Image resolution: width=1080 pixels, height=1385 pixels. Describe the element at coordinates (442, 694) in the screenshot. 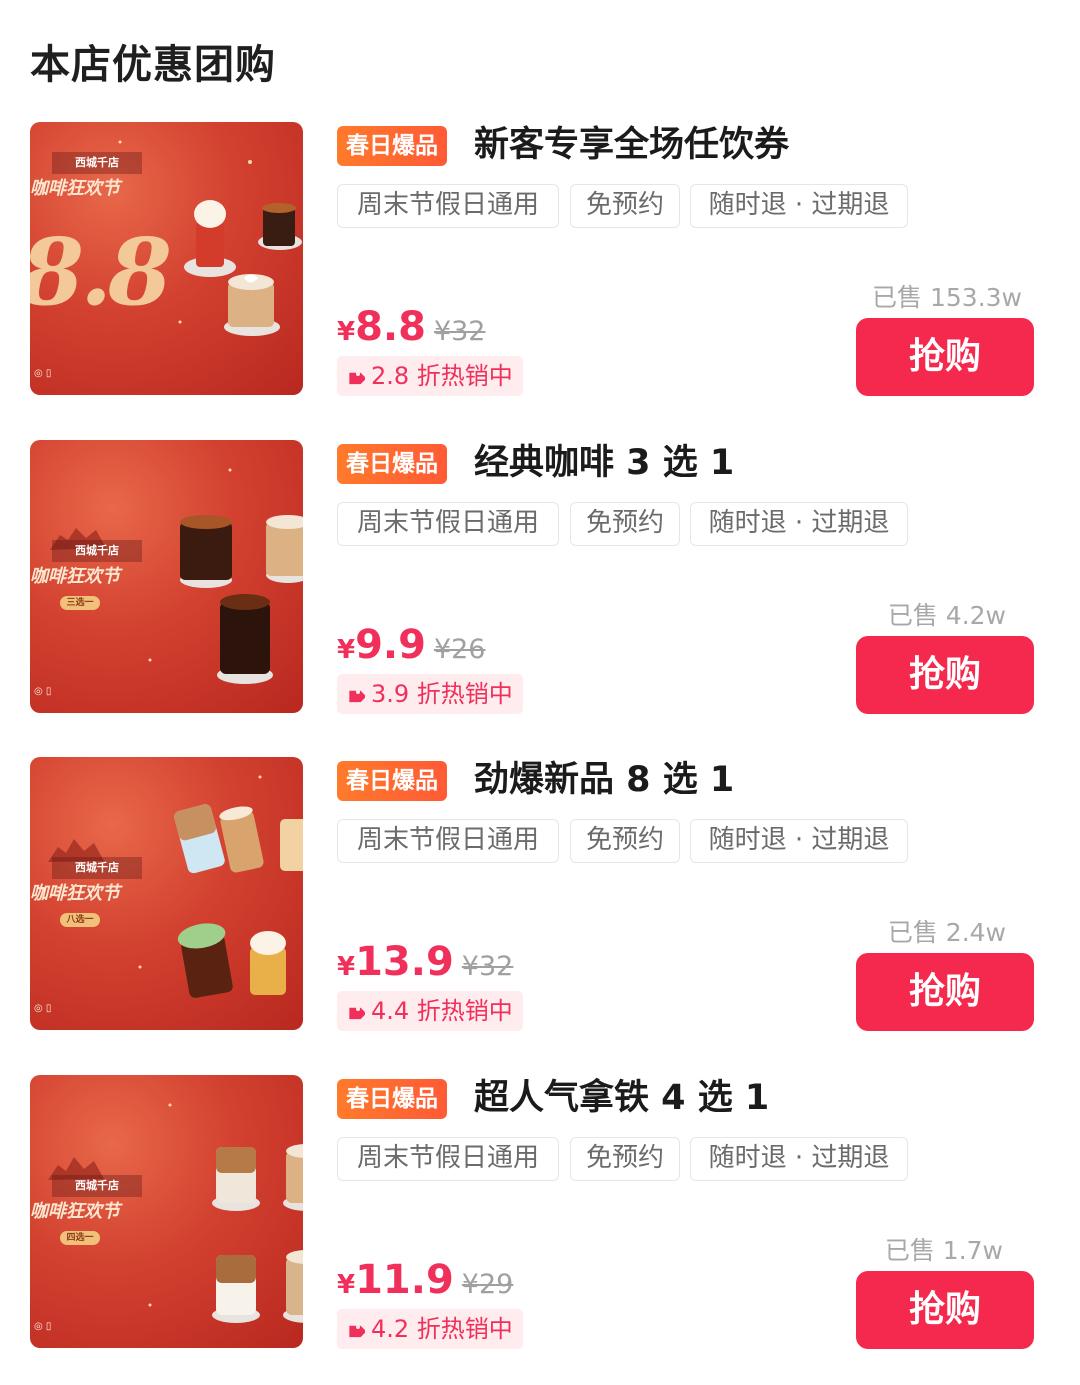

I see `discount-text: 3.9 折热销中` at that location.